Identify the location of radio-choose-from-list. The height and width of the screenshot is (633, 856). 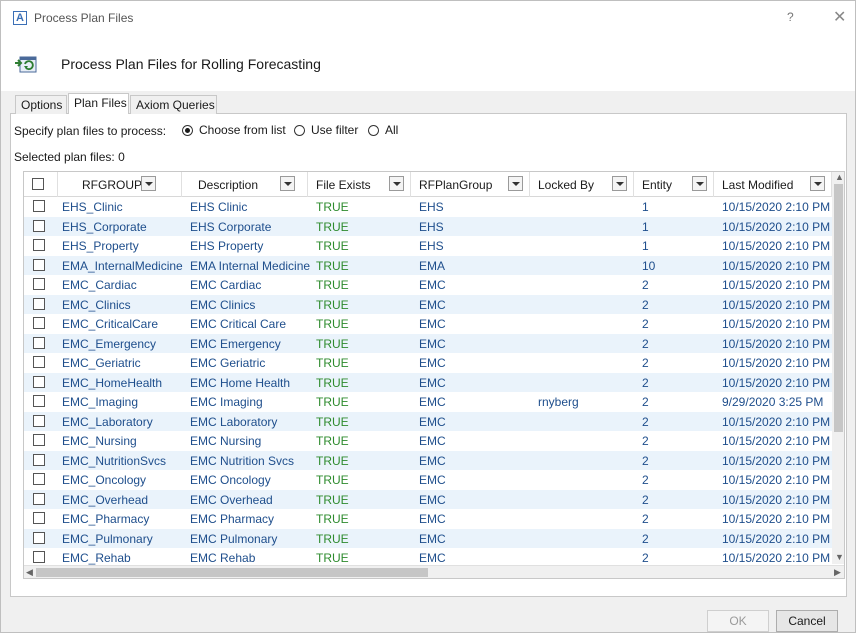
(187, 130).